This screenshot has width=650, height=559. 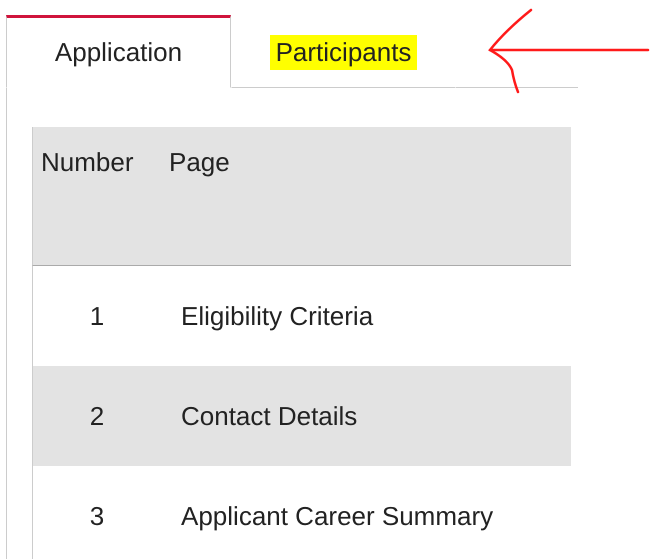 What do you see at coordinates (118, 51) in the screenshot?
I see `tab: Application` at bounding box center [118, 51].